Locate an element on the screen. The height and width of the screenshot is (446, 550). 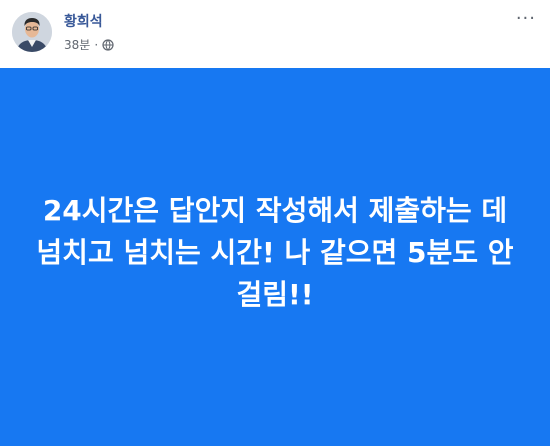
profile-avatar is located at coordinates (32, 32).